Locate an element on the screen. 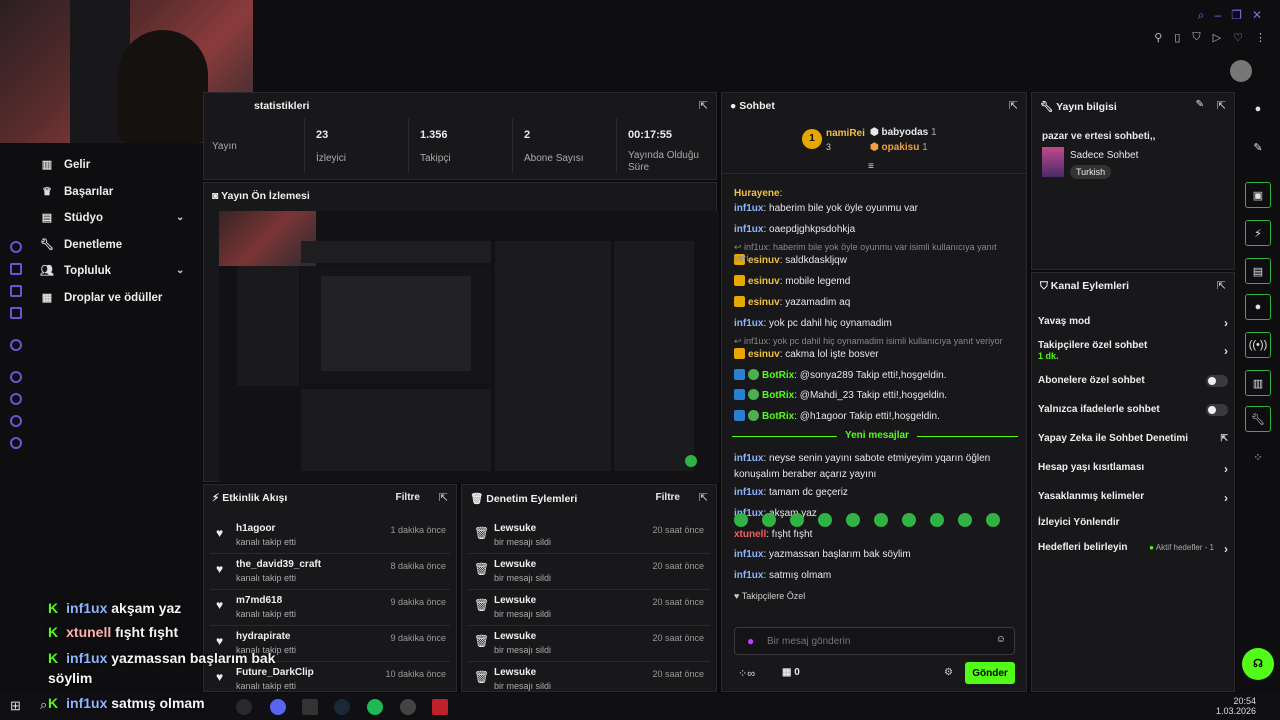 The image size is (1280, 720). filter-button: Filtre is located at coordinates (408, 497).